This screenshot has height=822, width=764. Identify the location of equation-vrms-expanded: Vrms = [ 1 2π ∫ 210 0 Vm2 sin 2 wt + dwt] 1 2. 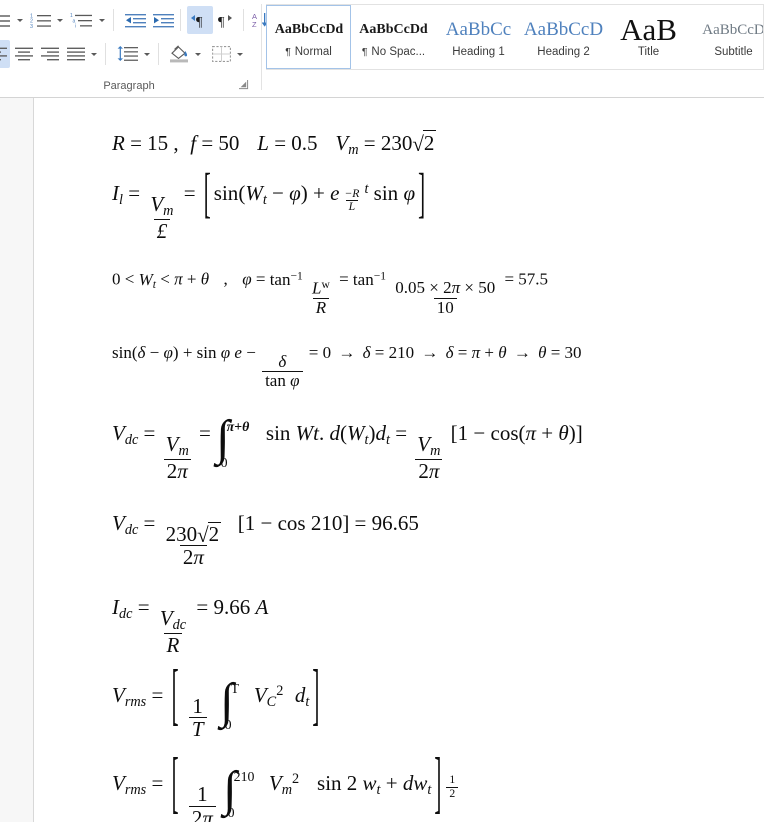
(438, 782).